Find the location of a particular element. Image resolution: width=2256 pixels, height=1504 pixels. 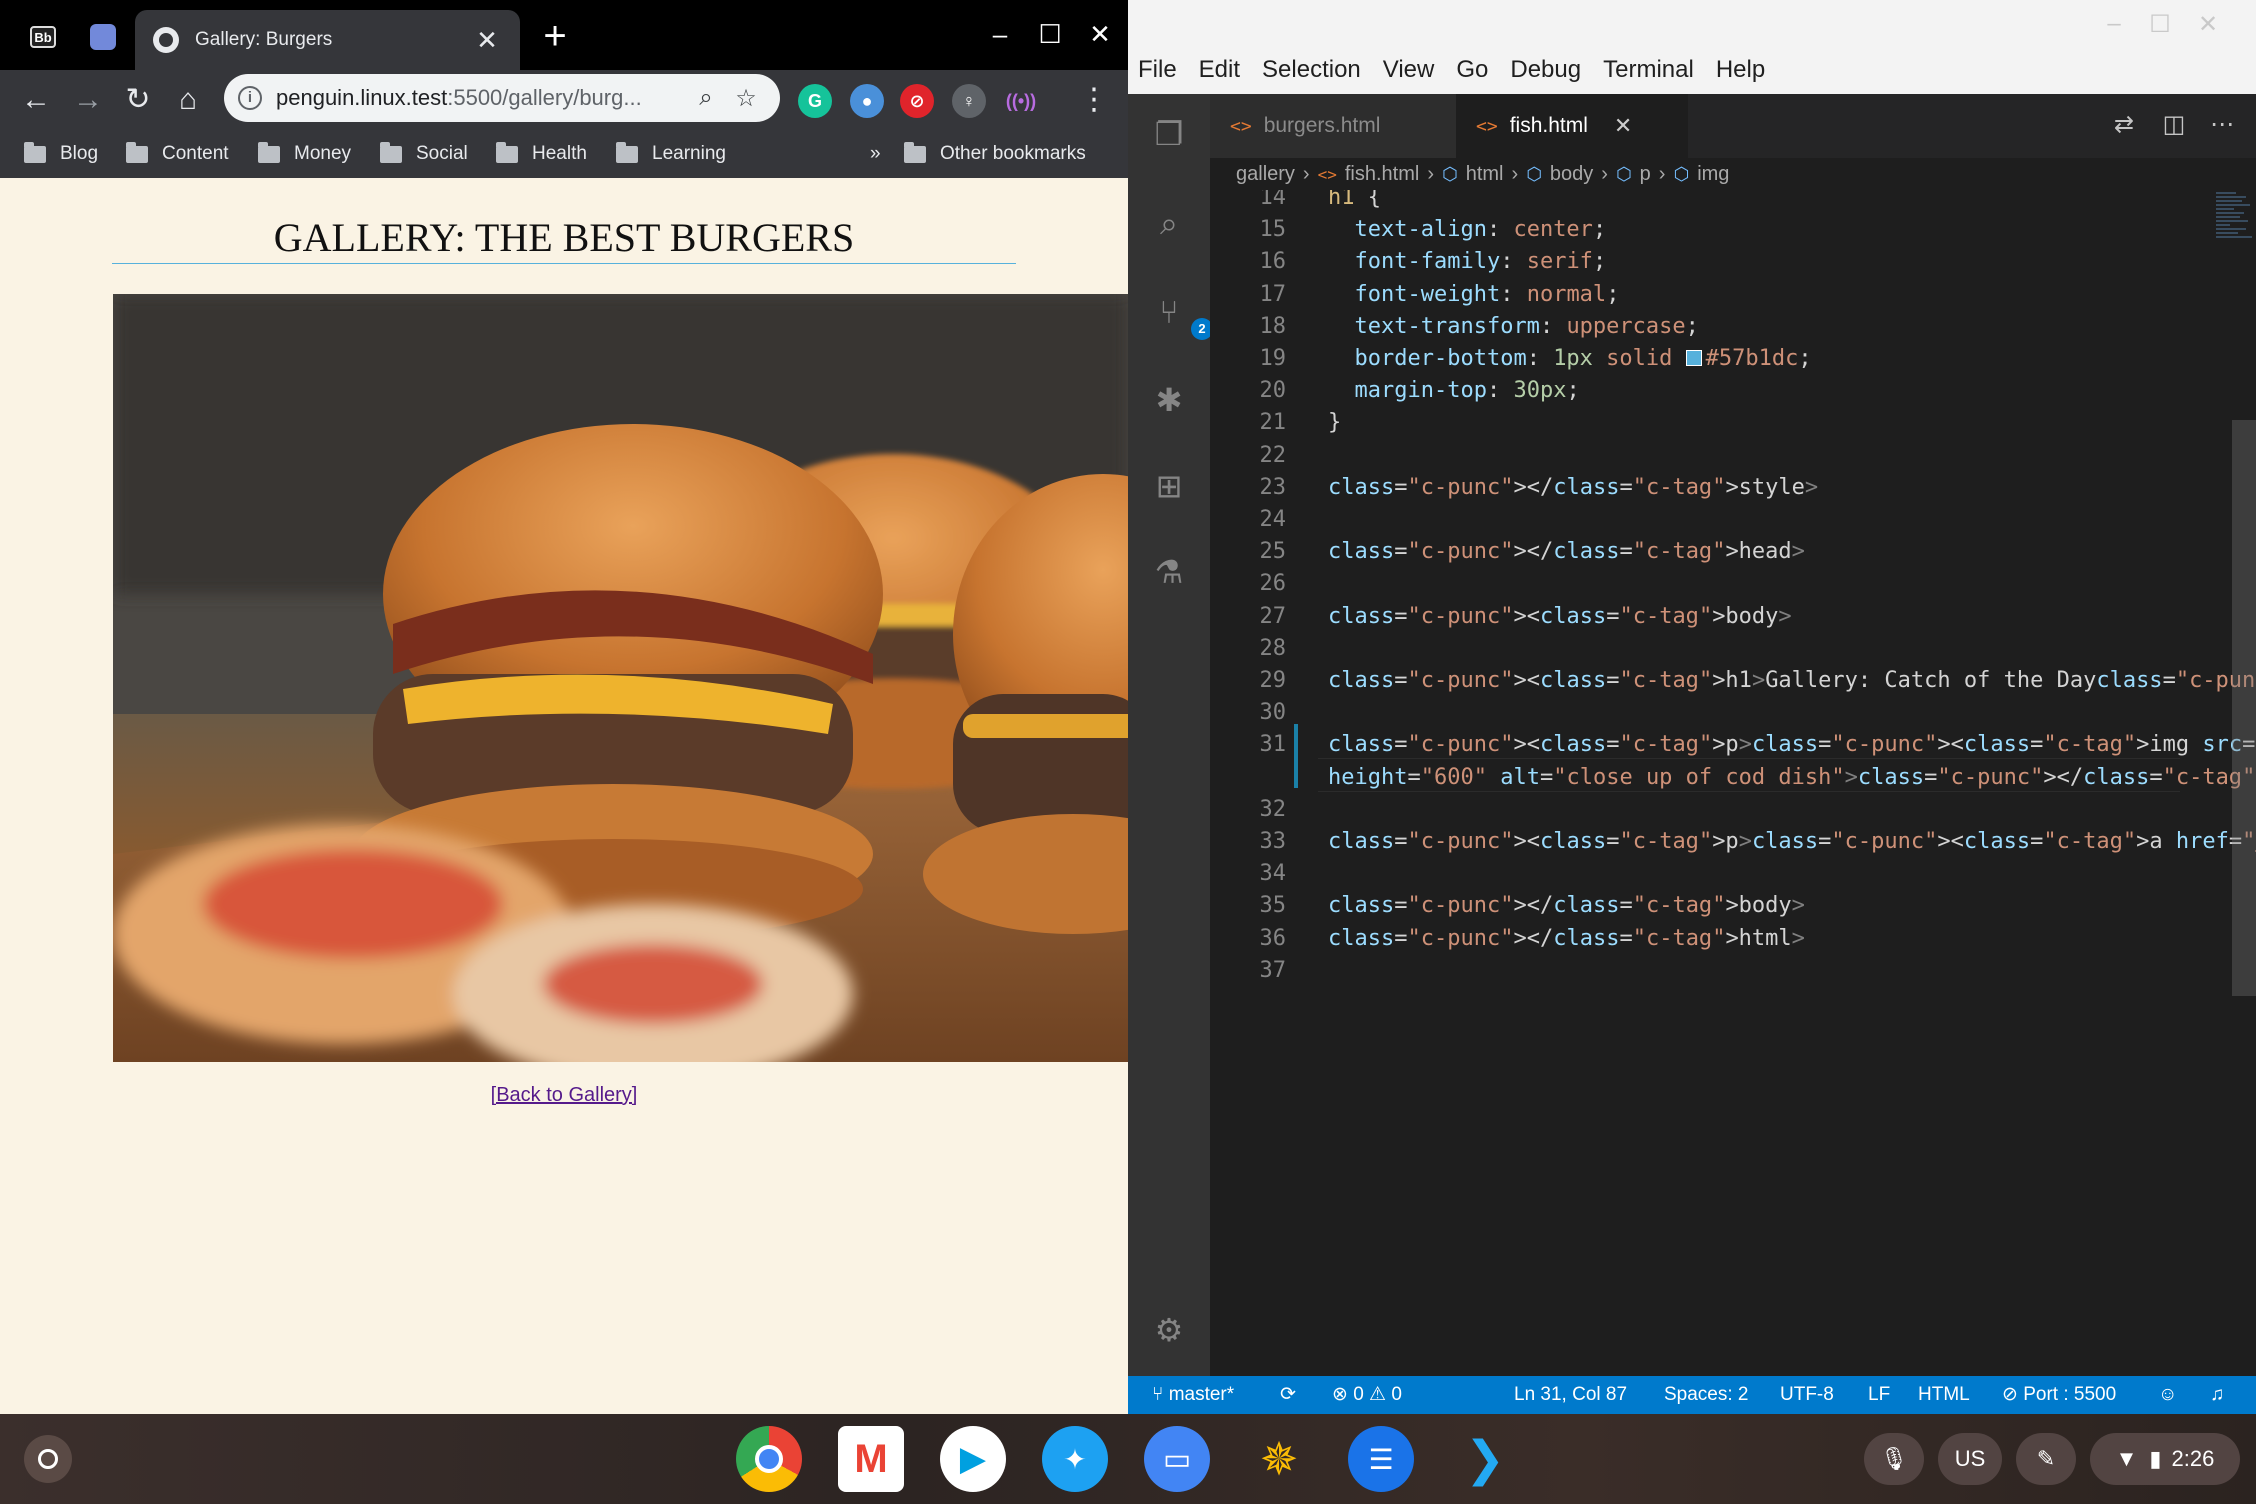

code-line: 30 is located at coordinates (1733, 713).